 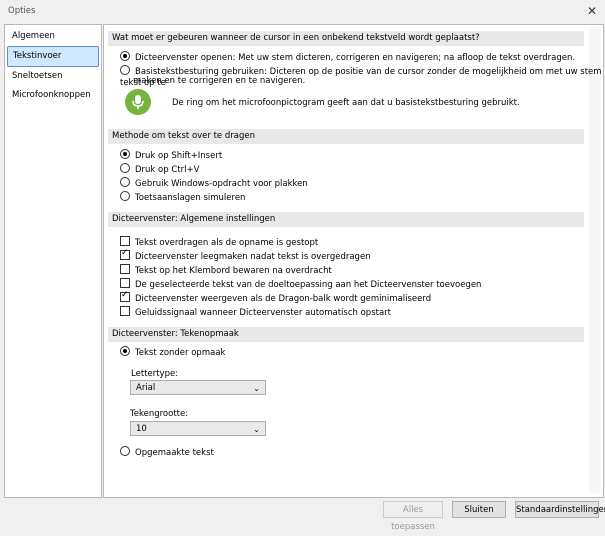 I want to click on radio-formatted-text: Opgemaakte tekst, so click(x=167, y=452).